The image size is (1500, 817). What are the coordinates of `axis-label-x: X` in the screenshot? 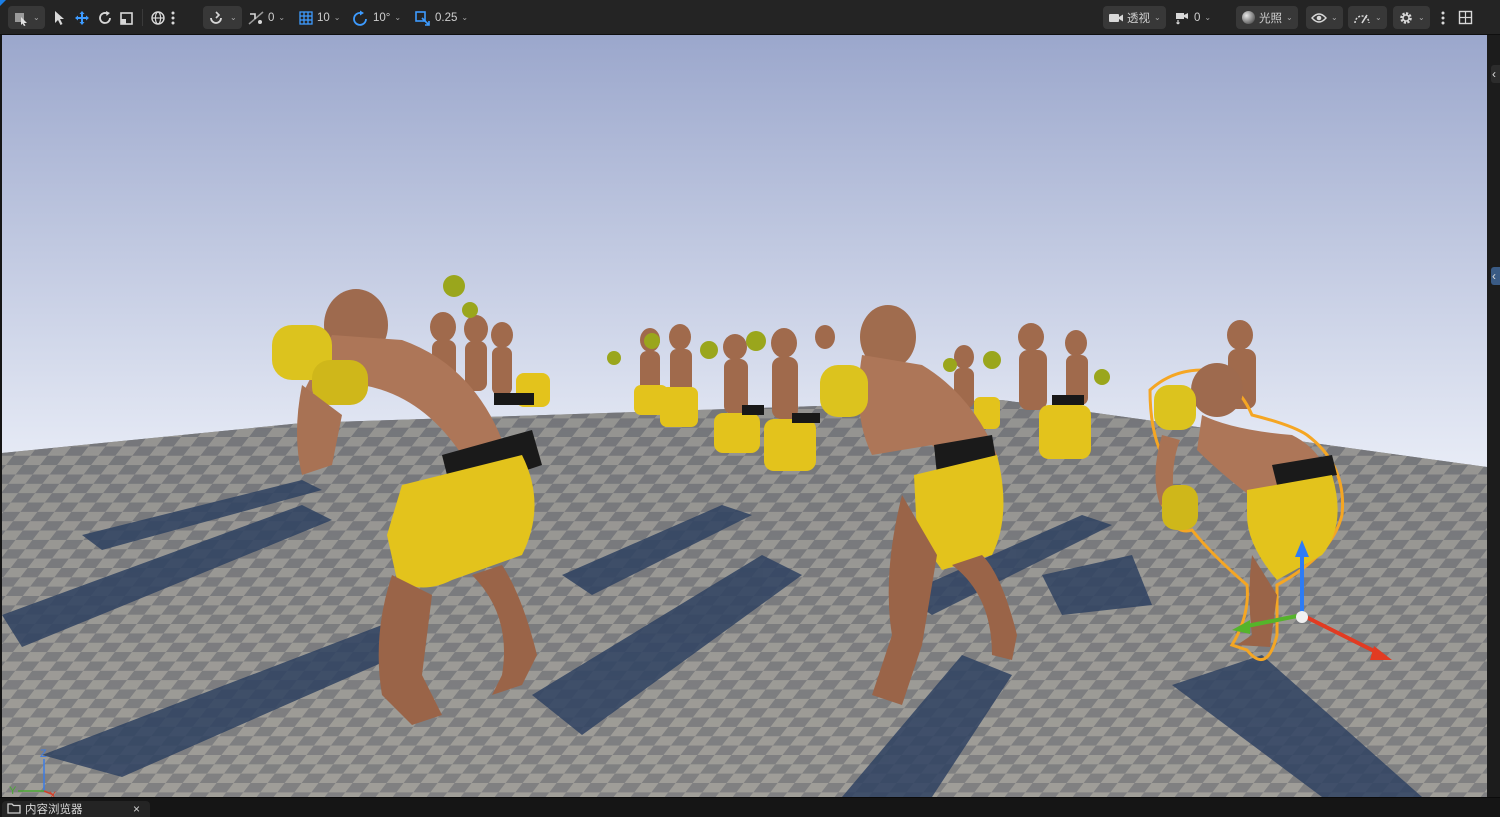 It's located at (53, 793).